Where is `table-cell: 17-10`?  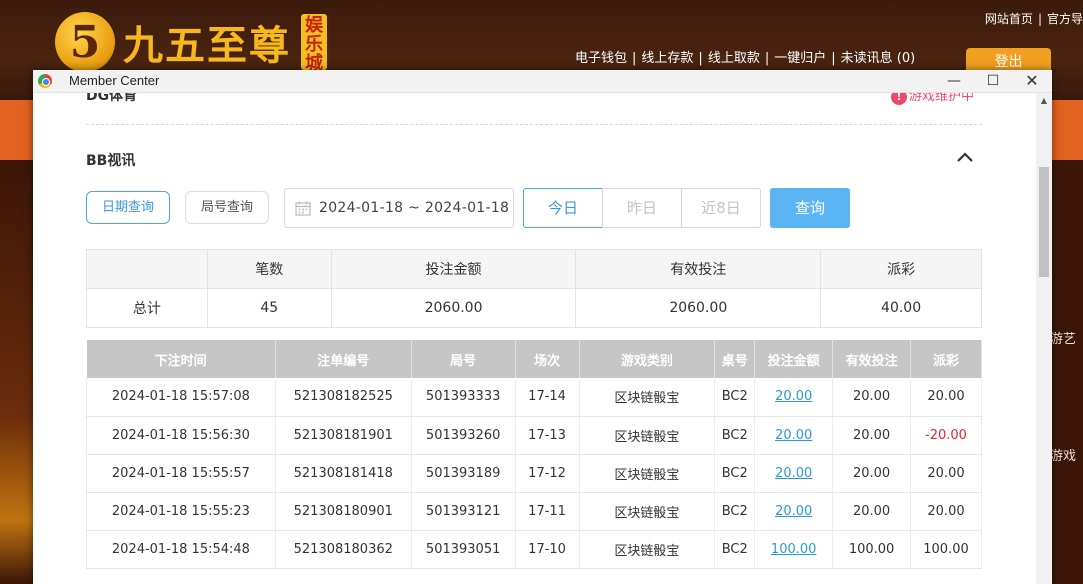
table-cell: 17-10 is located at coordinates (547, 549).